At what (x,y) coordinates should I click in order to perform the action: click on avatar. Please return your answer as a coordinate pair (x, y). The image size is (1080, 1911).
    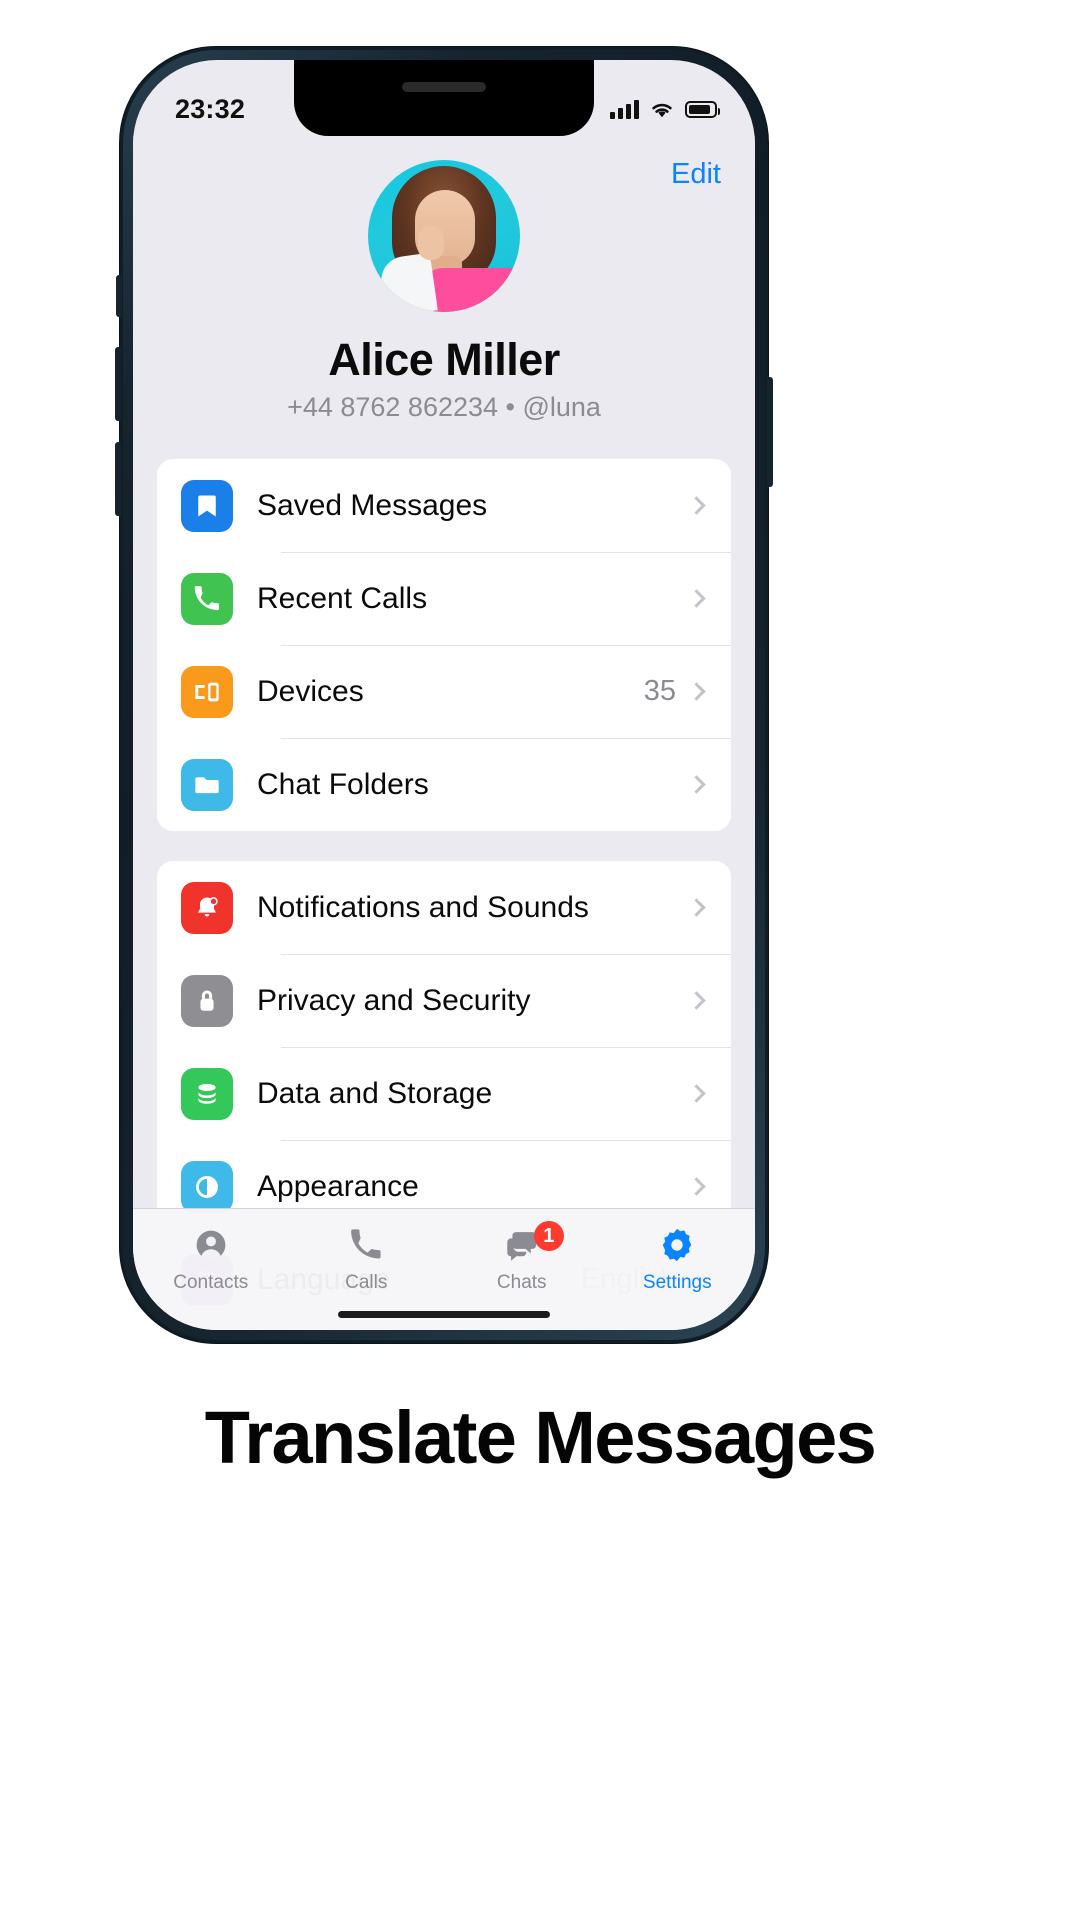
    Looking at the image, I should click on (444, 236).